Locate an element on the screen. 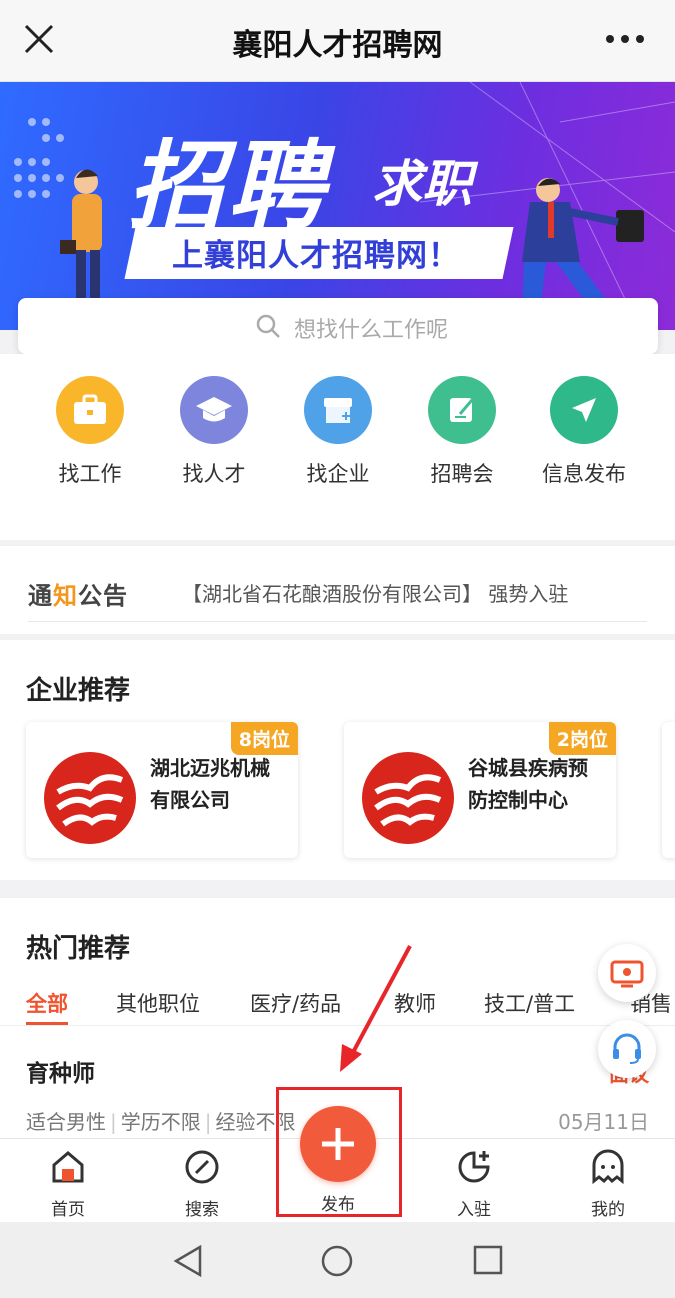  title-bar: 襄阳人才招聘网 is located at coordinates (337, 41).